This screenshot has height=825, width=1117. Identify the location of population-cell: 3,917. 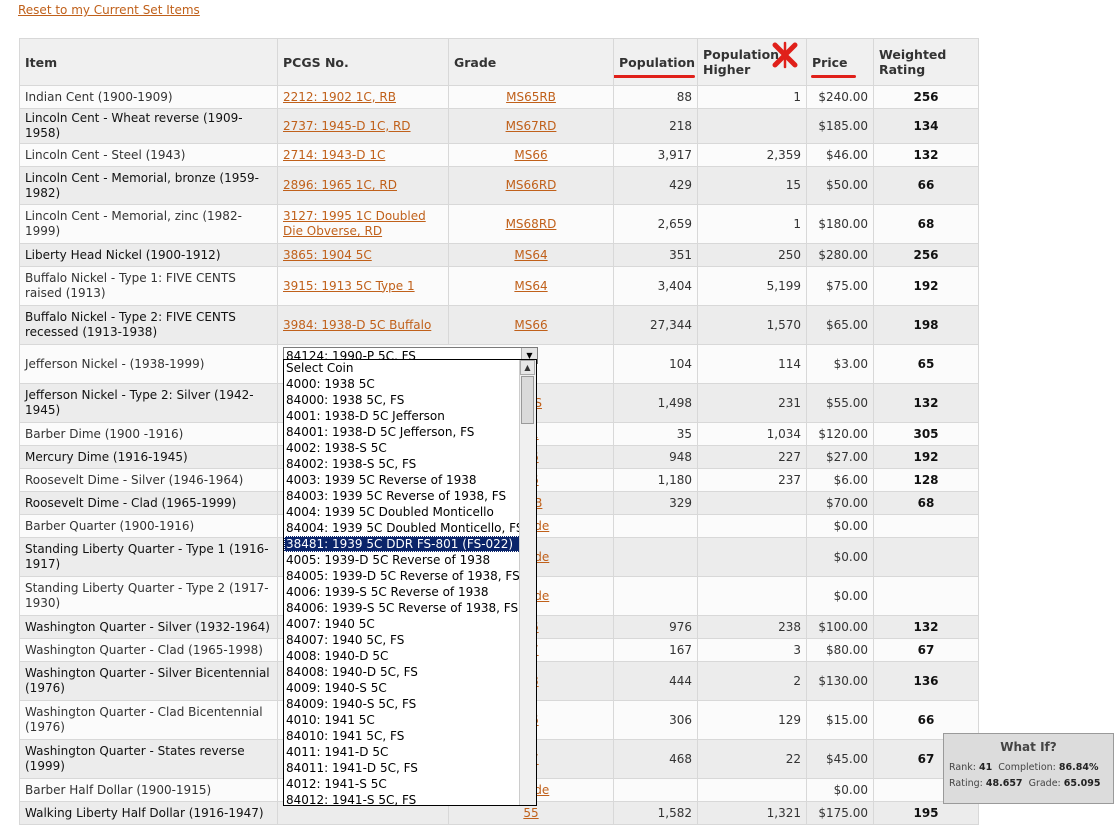
(655, 155).